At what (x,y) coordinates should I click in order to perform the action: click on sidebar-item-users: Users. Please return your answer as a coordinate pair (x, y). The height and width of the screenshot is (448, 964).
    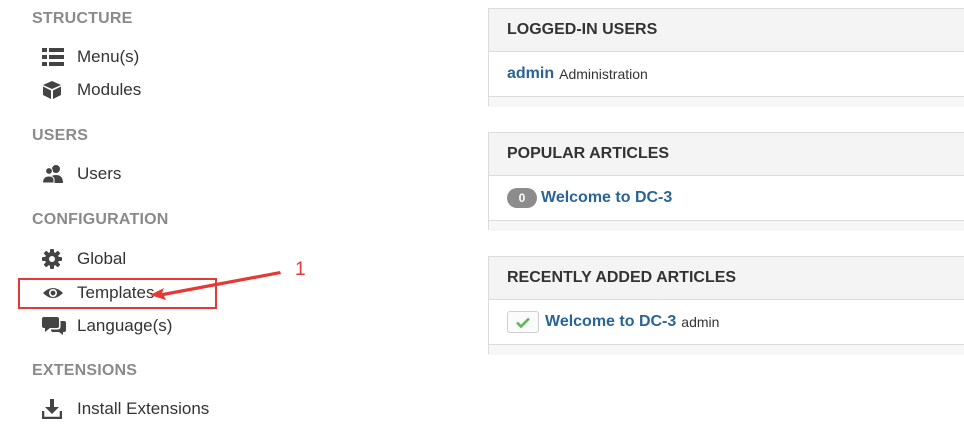
    Looking at the image, I should click on (81, 174).